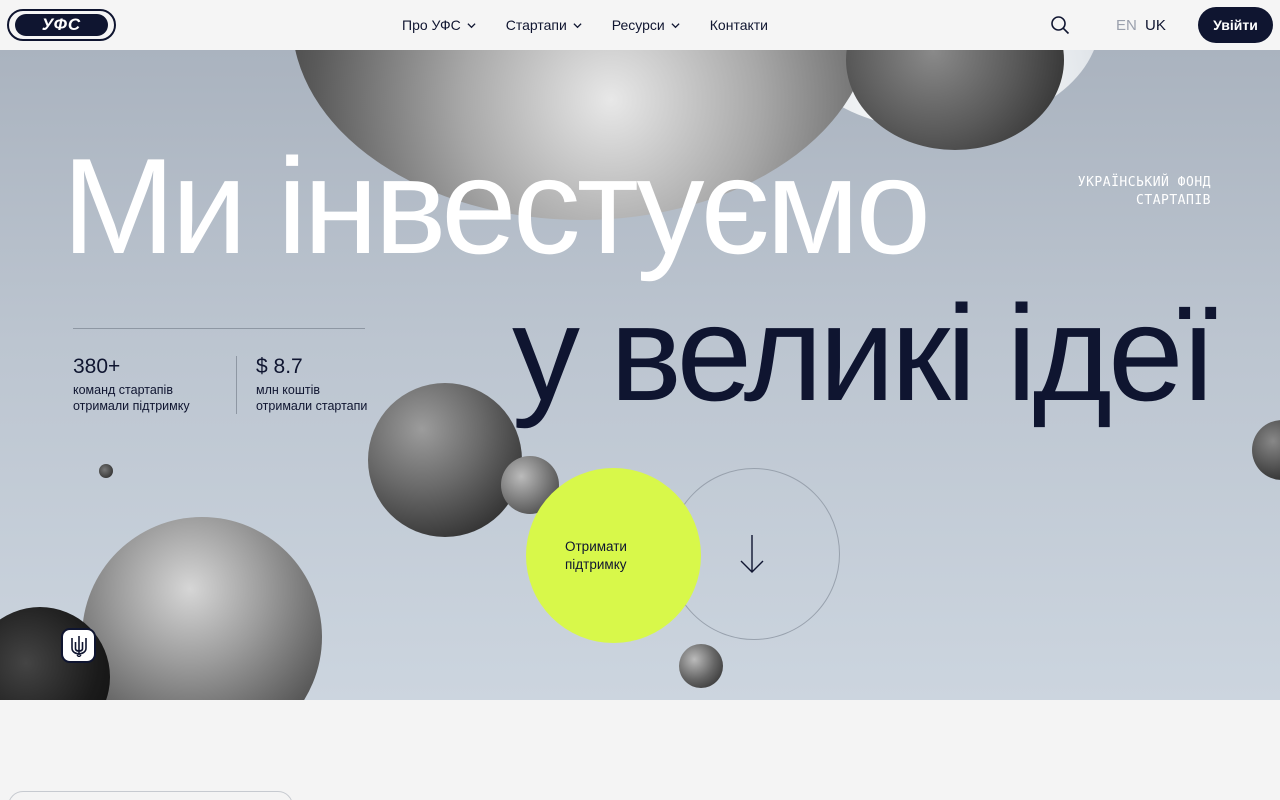 The width and height of the screenshot is (1280, 800). Describe the element at coordinates (864, 353) in the screenshot. I see `hero-heading-line2: у великі ідеї` at that location.